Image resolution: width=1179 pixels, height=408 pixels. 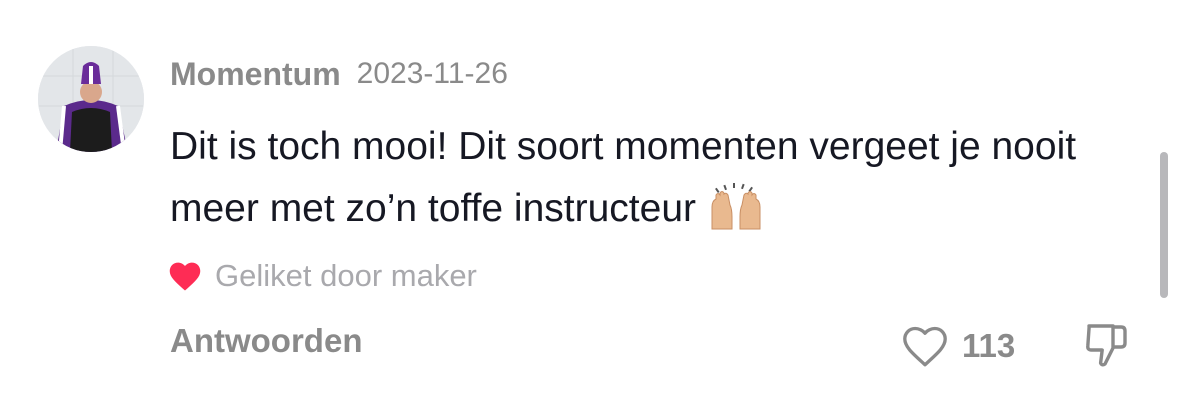 What do you see at coordinates (736, 216) in the screenshot?
I see `raising-hands-icon` at bounding box center [736, 216].